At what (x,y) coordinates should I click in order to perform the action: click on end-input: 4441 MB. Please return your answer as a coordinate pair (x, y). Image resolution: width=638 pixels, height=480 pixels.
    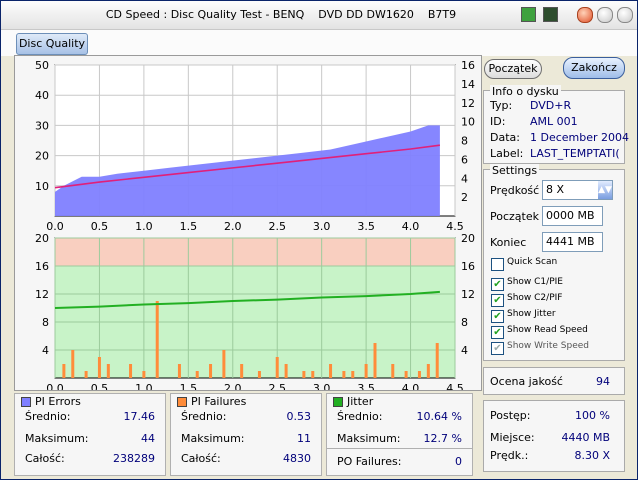
    Looking at the image, I should click on (572, 242).